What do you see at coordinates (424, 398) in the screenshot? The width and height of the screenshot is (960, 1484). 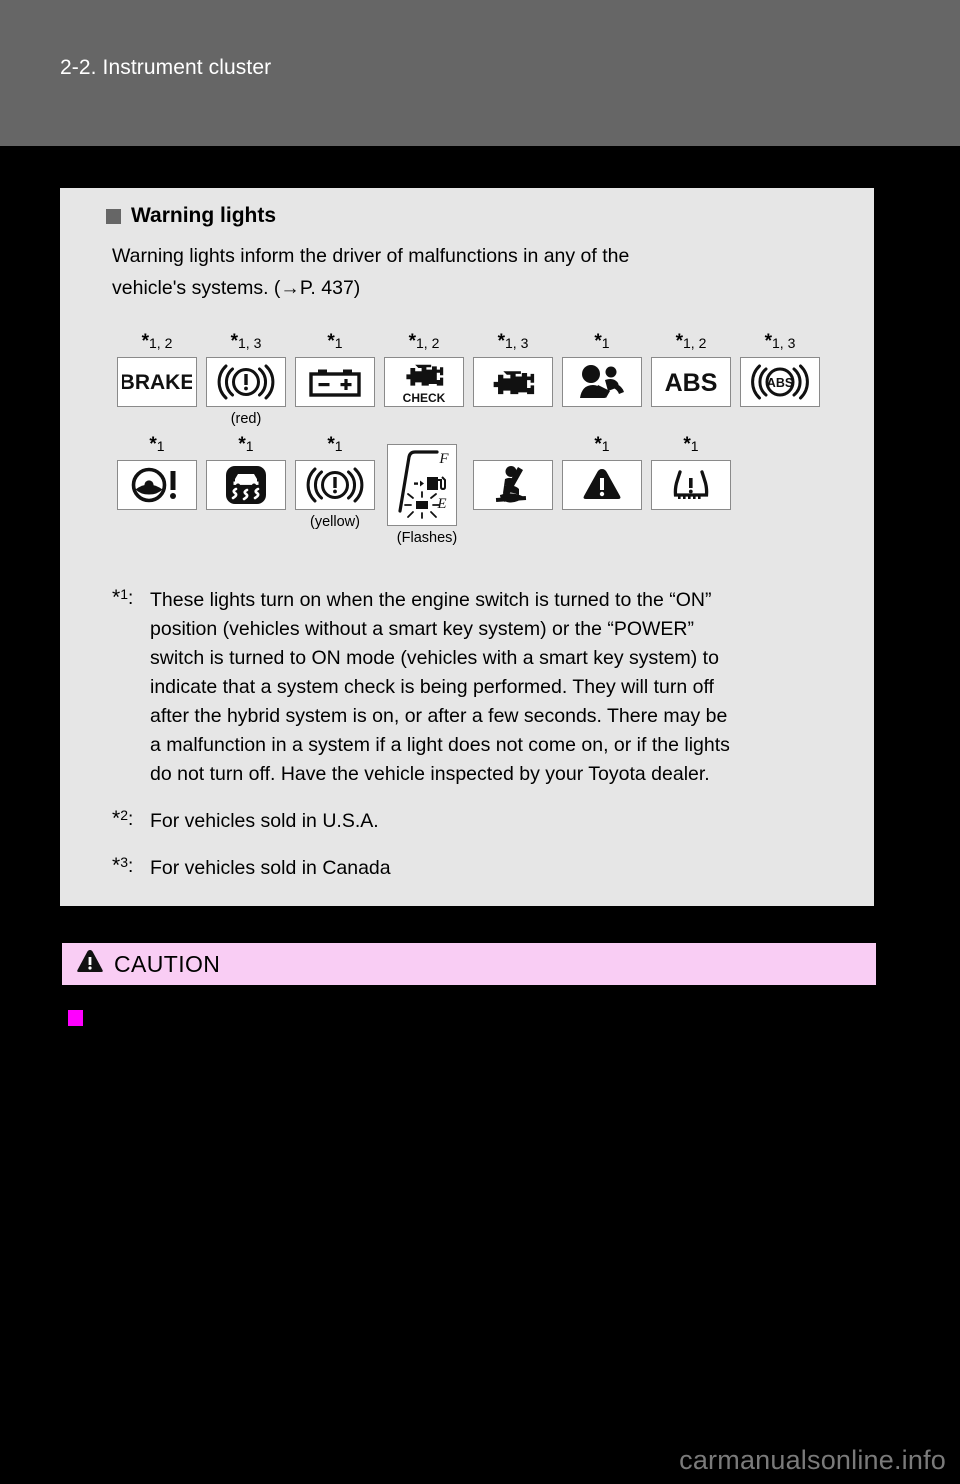 I see `svg-text: CHECK` at bounding box center [424, 398].